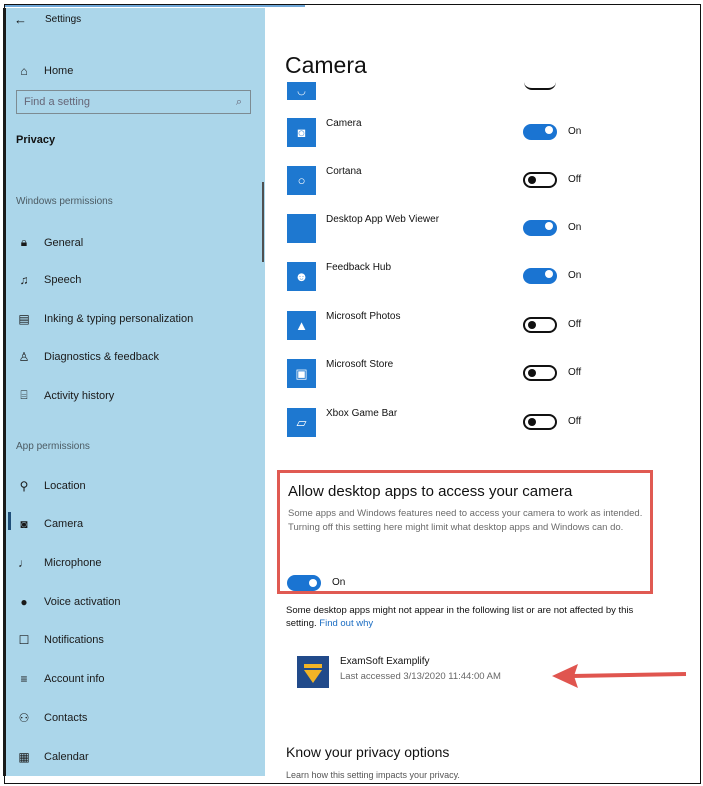  I want to click on search-icon: ⌕, so click(239, 102).